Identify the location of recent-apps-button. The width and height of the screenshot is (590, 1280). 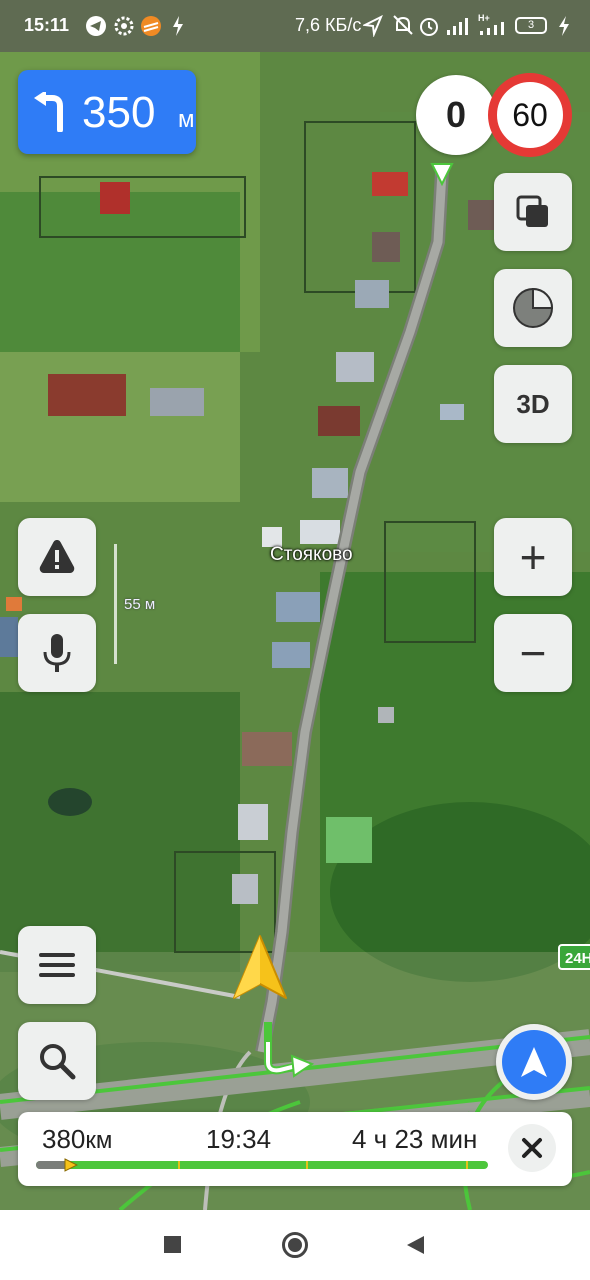
(172, 1244).